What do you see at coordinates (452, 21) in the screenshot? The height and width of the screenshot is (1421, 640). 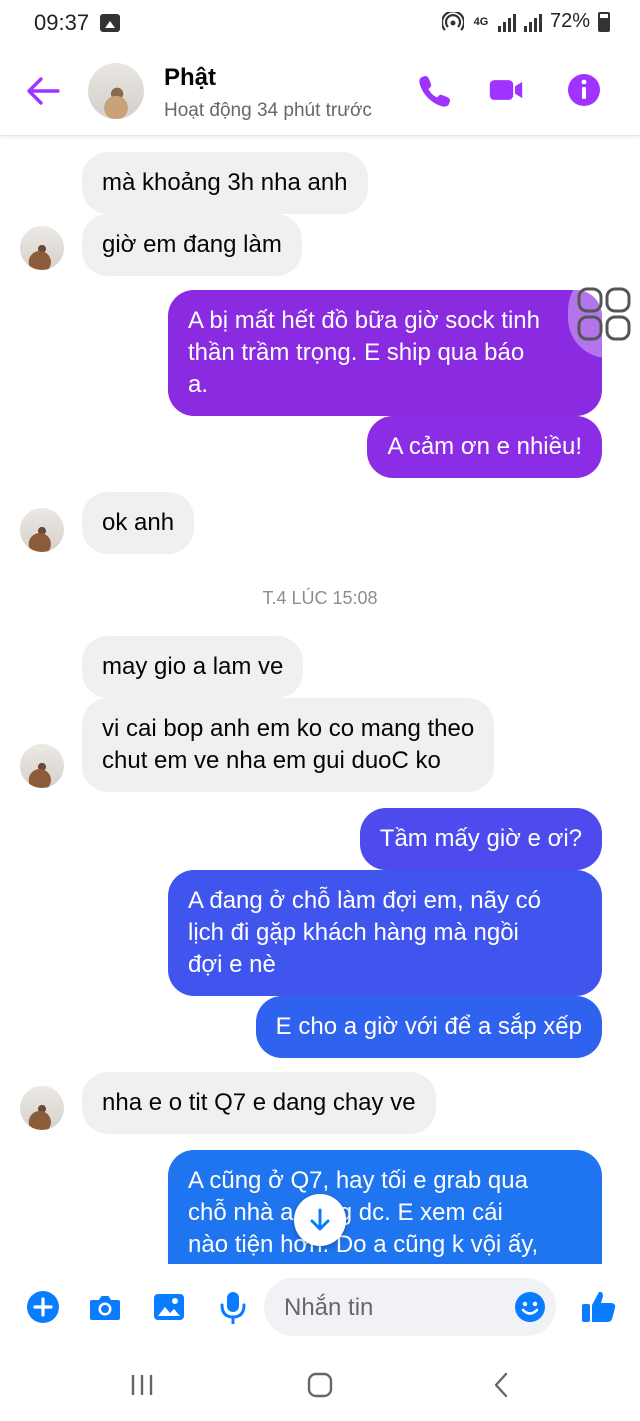 I see `hotspot-icon` at bounding box center [452, 21].